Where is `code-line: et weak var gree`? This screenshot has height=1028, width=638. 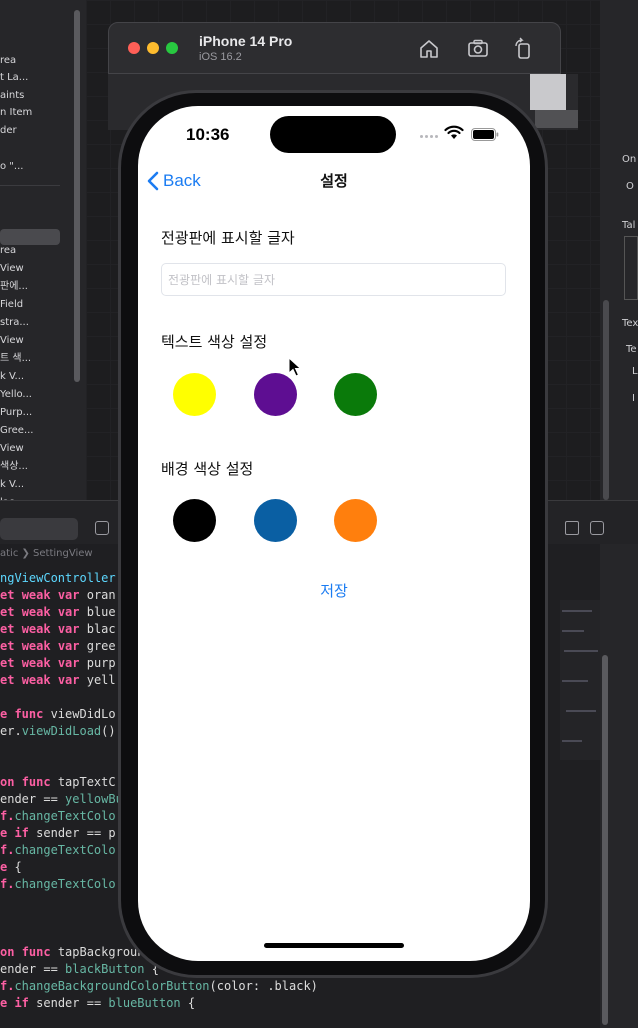 code-line: et weak var gree is located at coordinates (58, 646).